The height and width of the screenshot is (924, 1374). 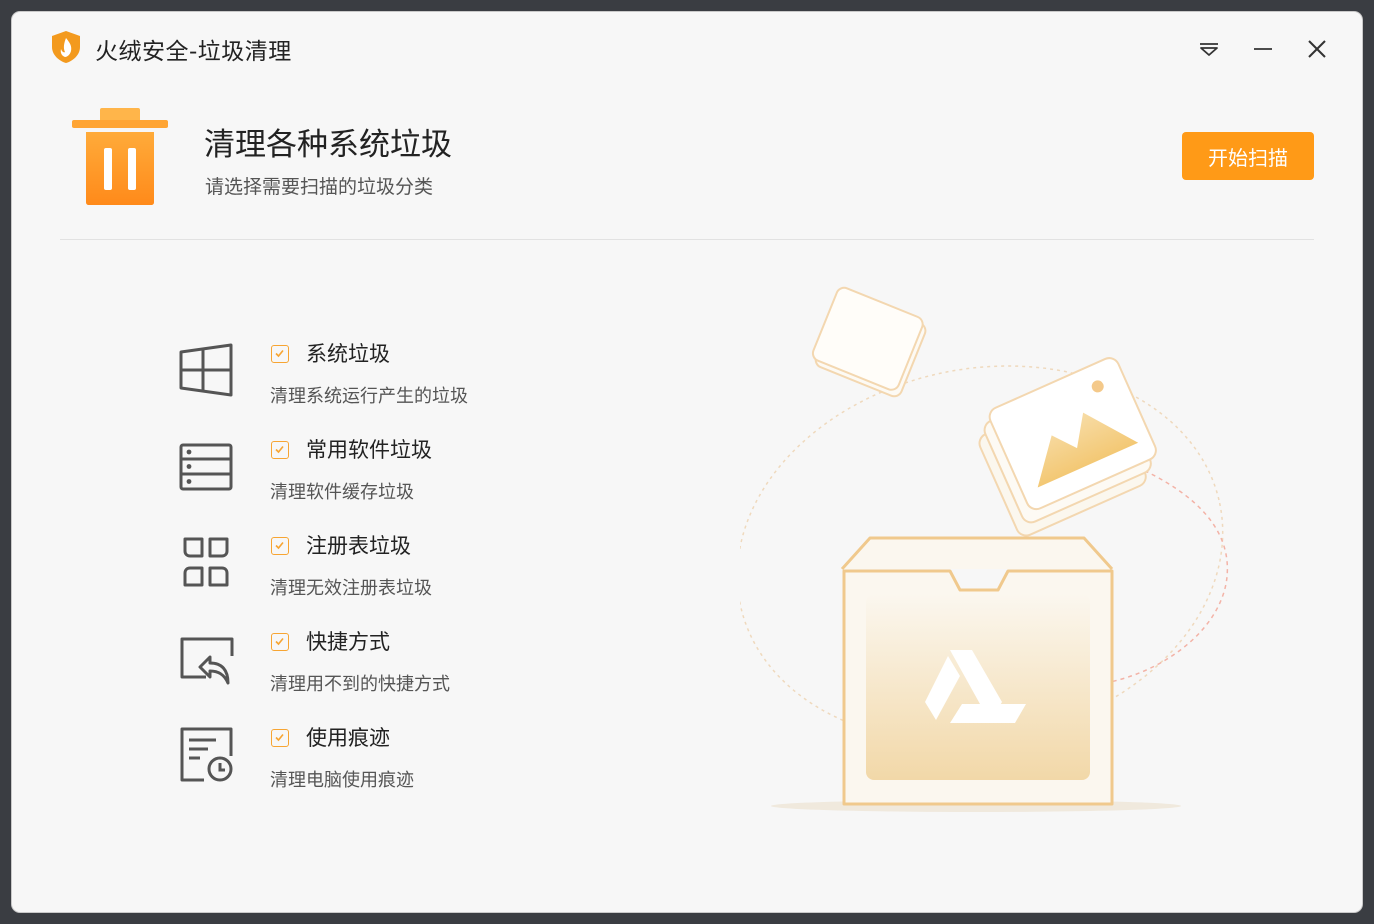 What do you see at coordinates (1317, 49) in the screenshot?
I see `close-icon` at bounding box center [1317, 49].